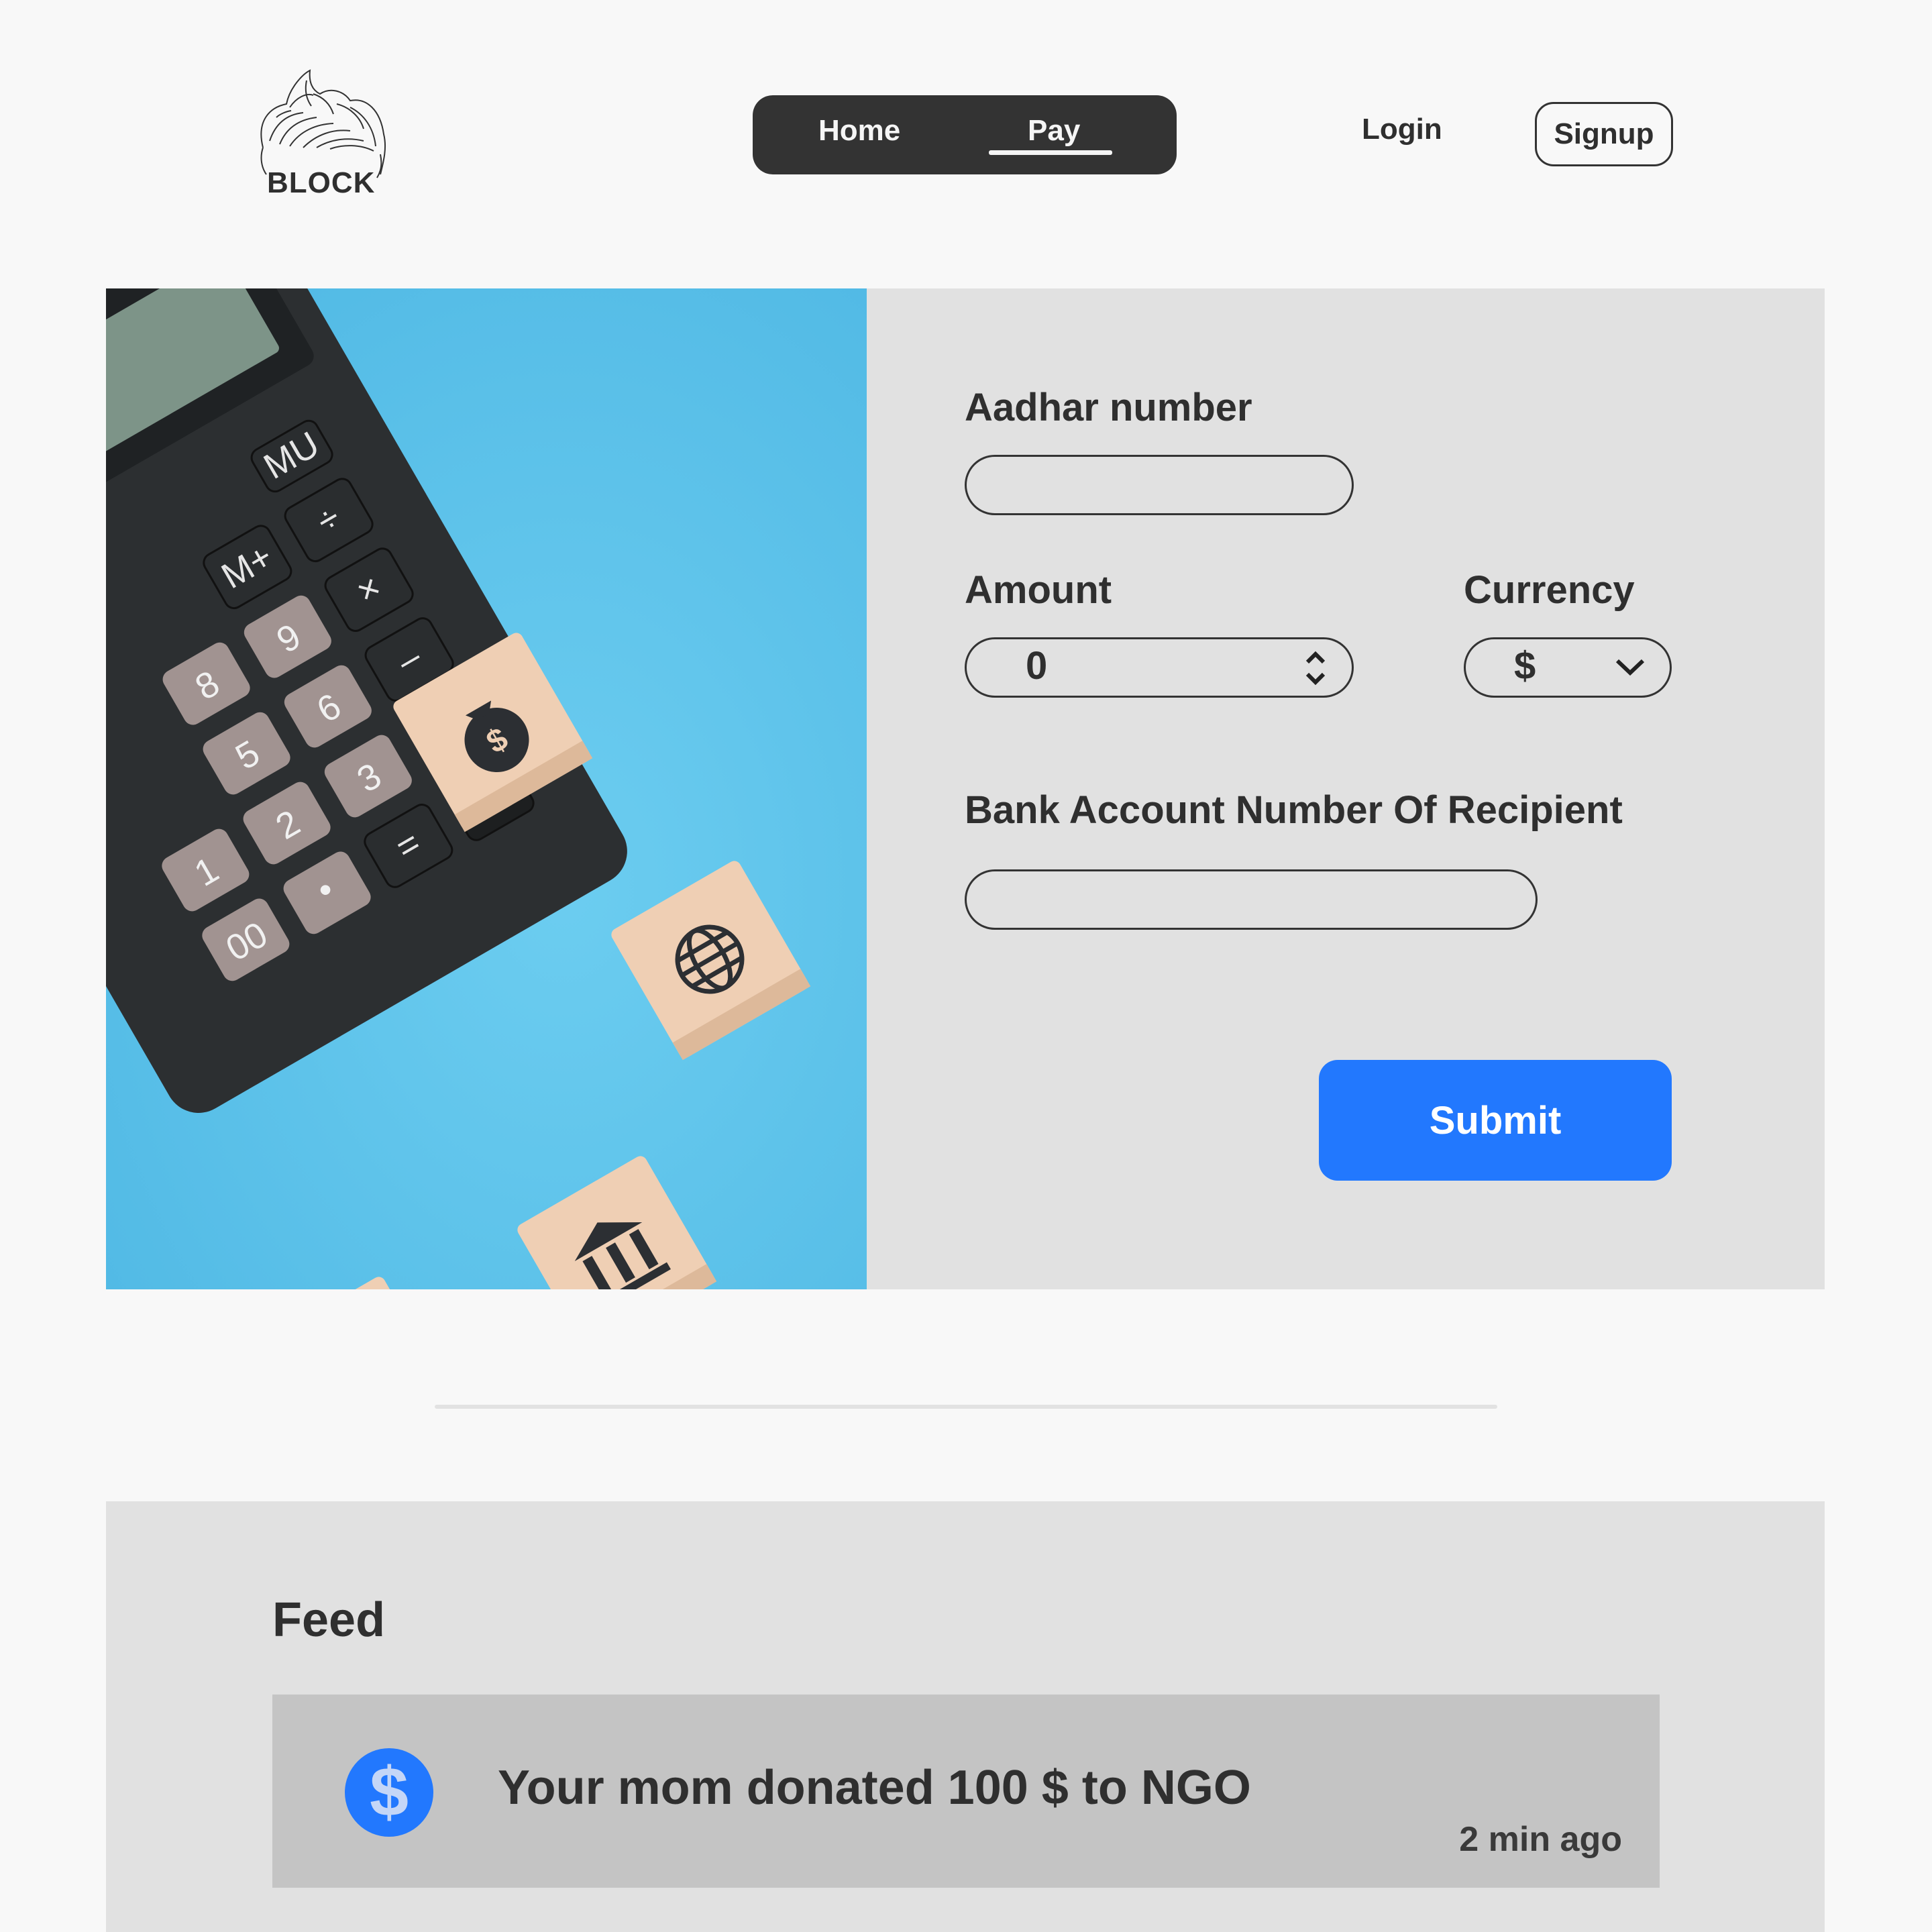  What do you see at coordinates (1604, 134) in the screenshot?
I see `signup-button: Signup` at bounding box center [1604, 134].